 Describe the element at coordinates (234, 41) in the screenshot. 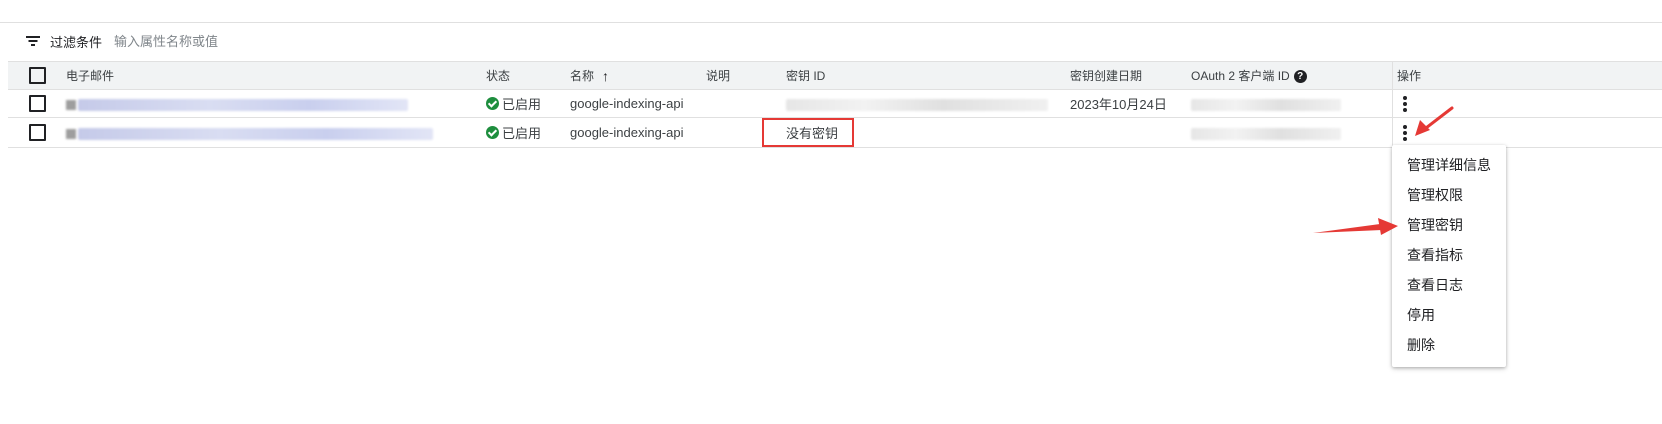

I see `filter-input` at that location.